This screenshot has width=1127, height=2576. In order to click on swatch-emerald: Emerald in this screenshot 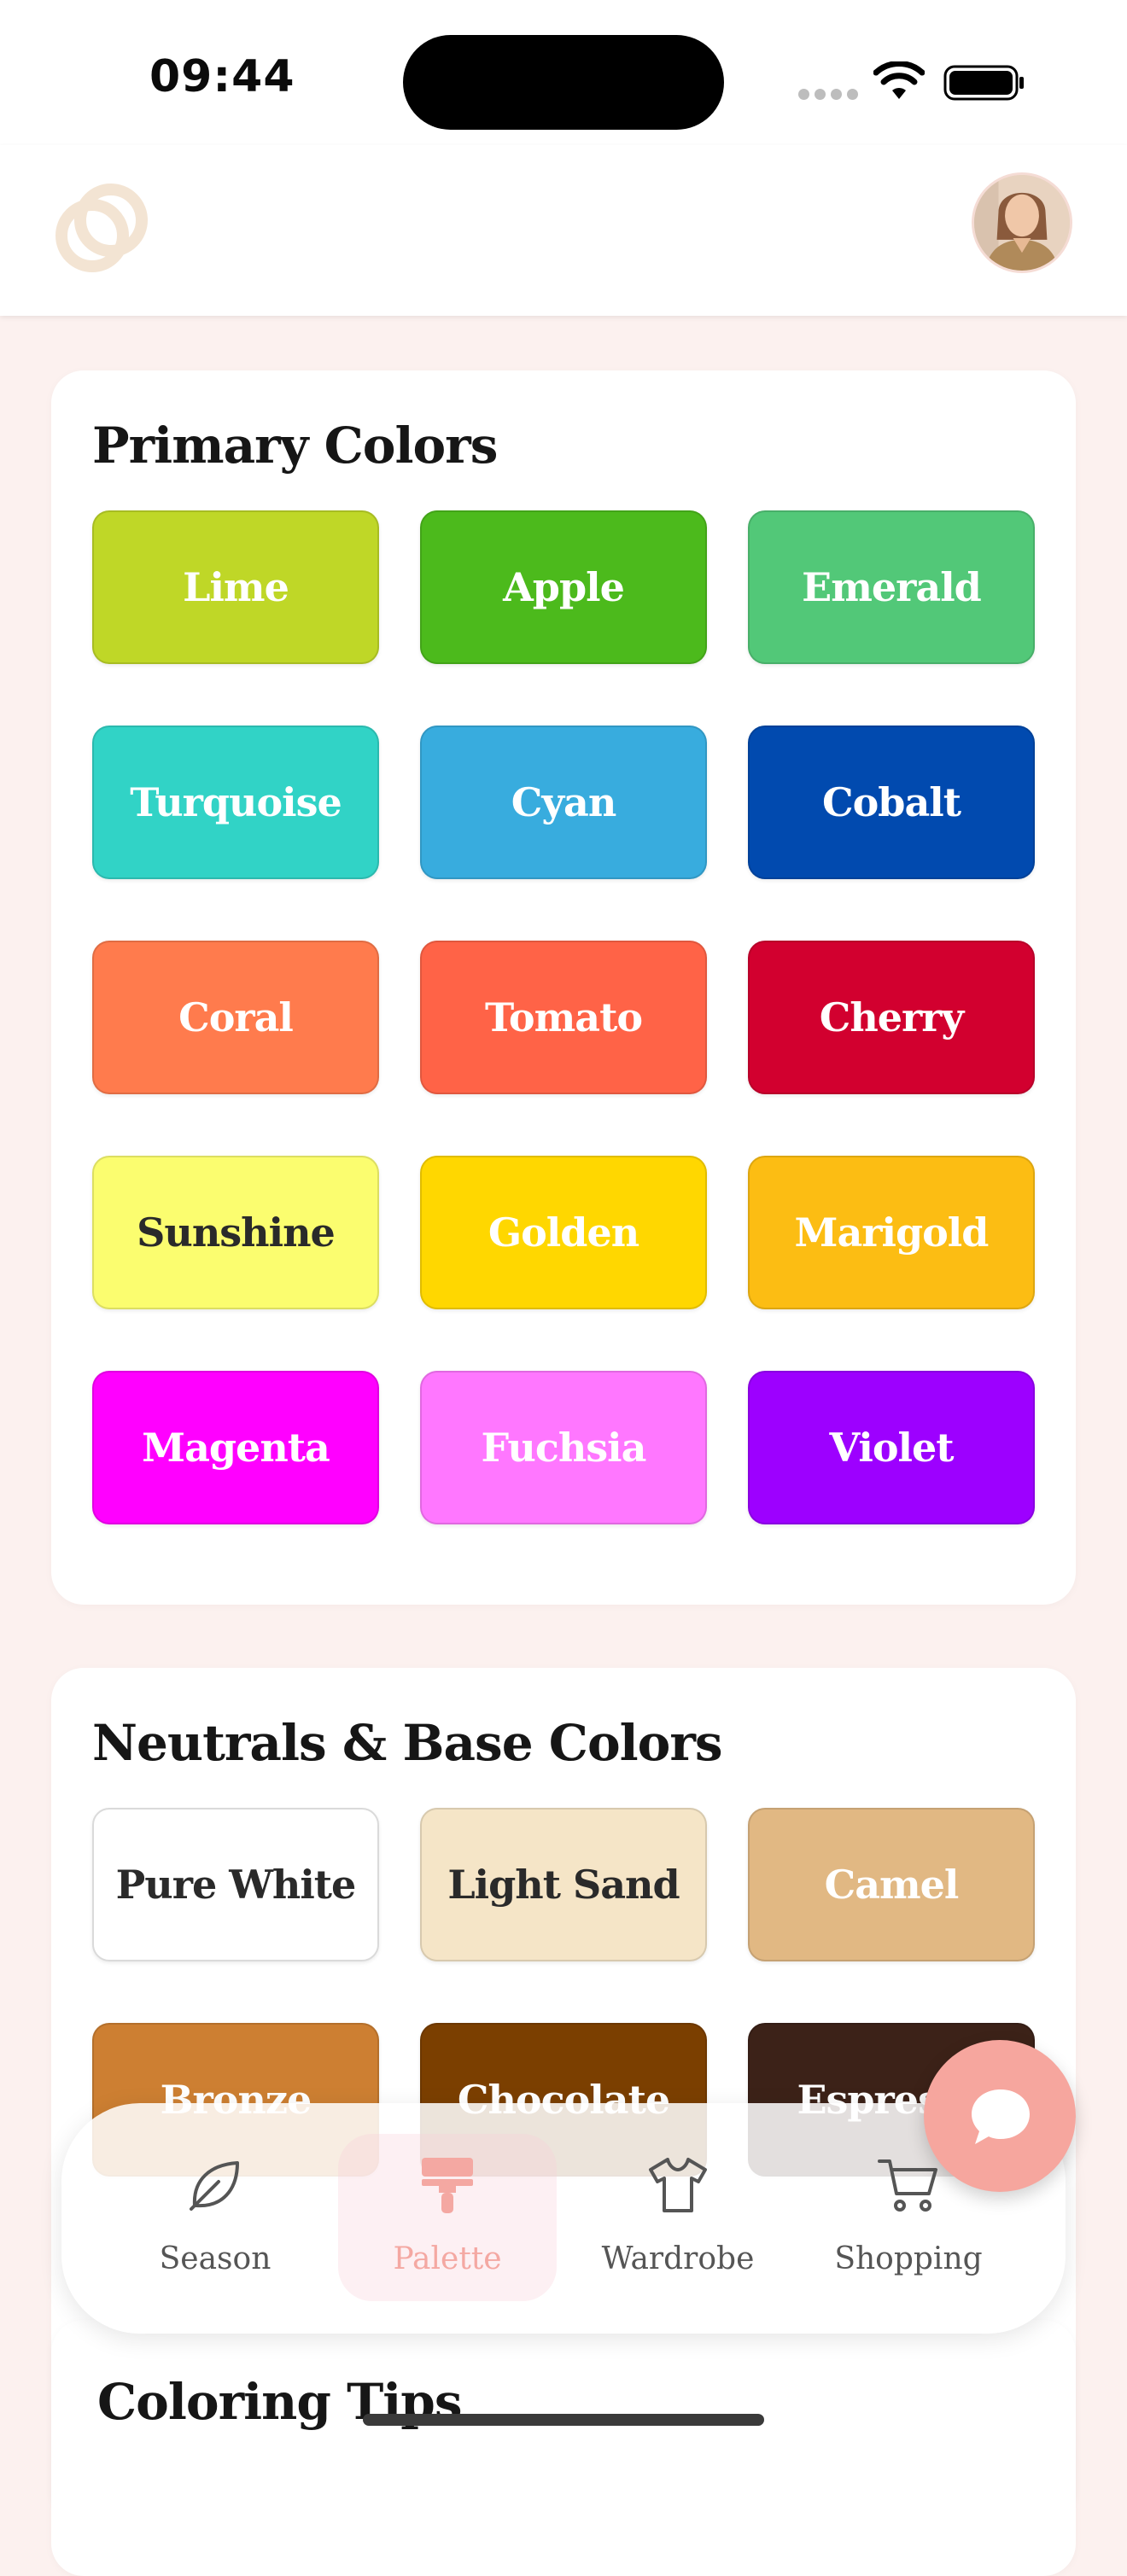, I will do `click(891, 587)`.